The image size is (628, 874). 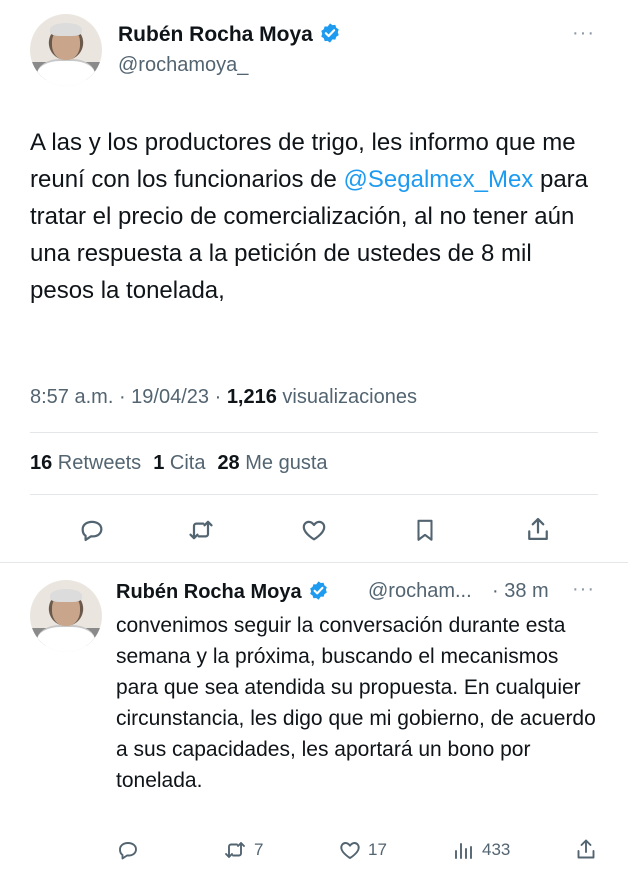 I want to click on tweet-stats: 16 Retweets 1 Cita 28 Me gusta, so click(x=179, y=463).